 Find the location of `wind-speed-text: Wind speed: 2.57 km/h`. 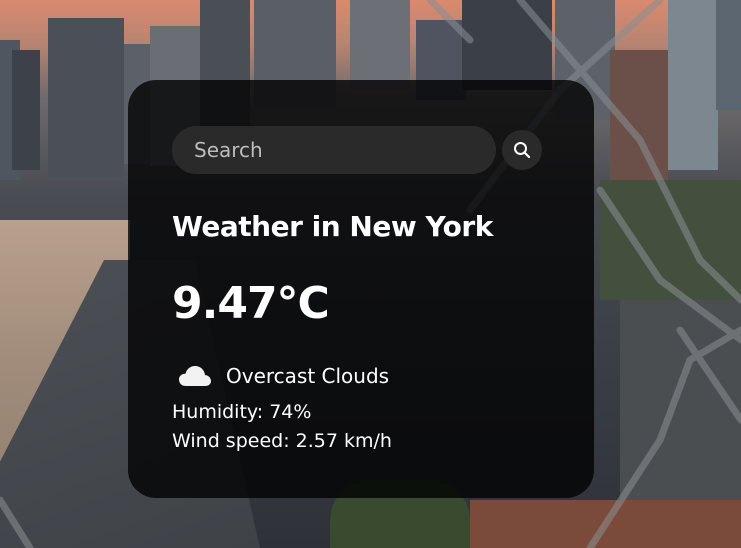

wind-speed-text: Wind speed: 2.57 km/h is located at coordinates (282, 441).